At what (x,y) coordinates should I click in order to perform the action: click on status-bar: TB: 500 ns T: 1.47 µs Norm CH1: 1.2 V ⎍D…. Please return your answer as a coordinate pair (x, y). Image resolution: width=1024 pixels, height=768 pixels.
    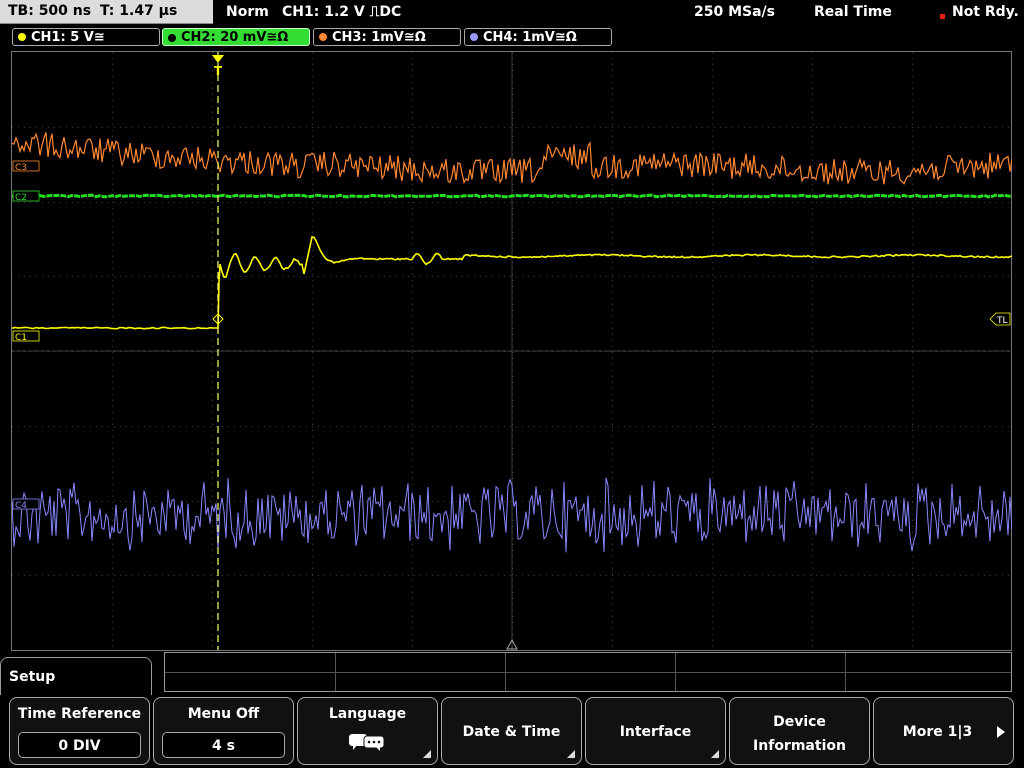
    Looking at the image, I should click on (512, 12).